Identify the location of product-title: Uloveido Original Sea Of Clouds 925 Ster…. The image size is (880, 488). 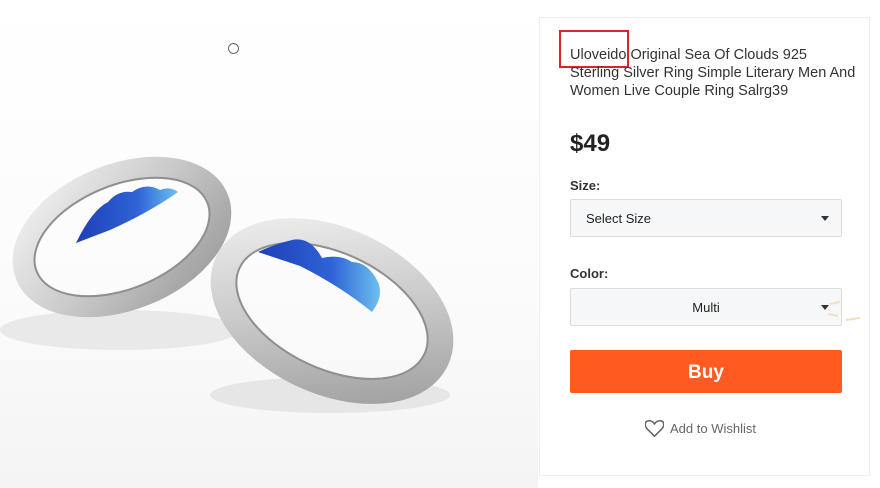
(713, 73).